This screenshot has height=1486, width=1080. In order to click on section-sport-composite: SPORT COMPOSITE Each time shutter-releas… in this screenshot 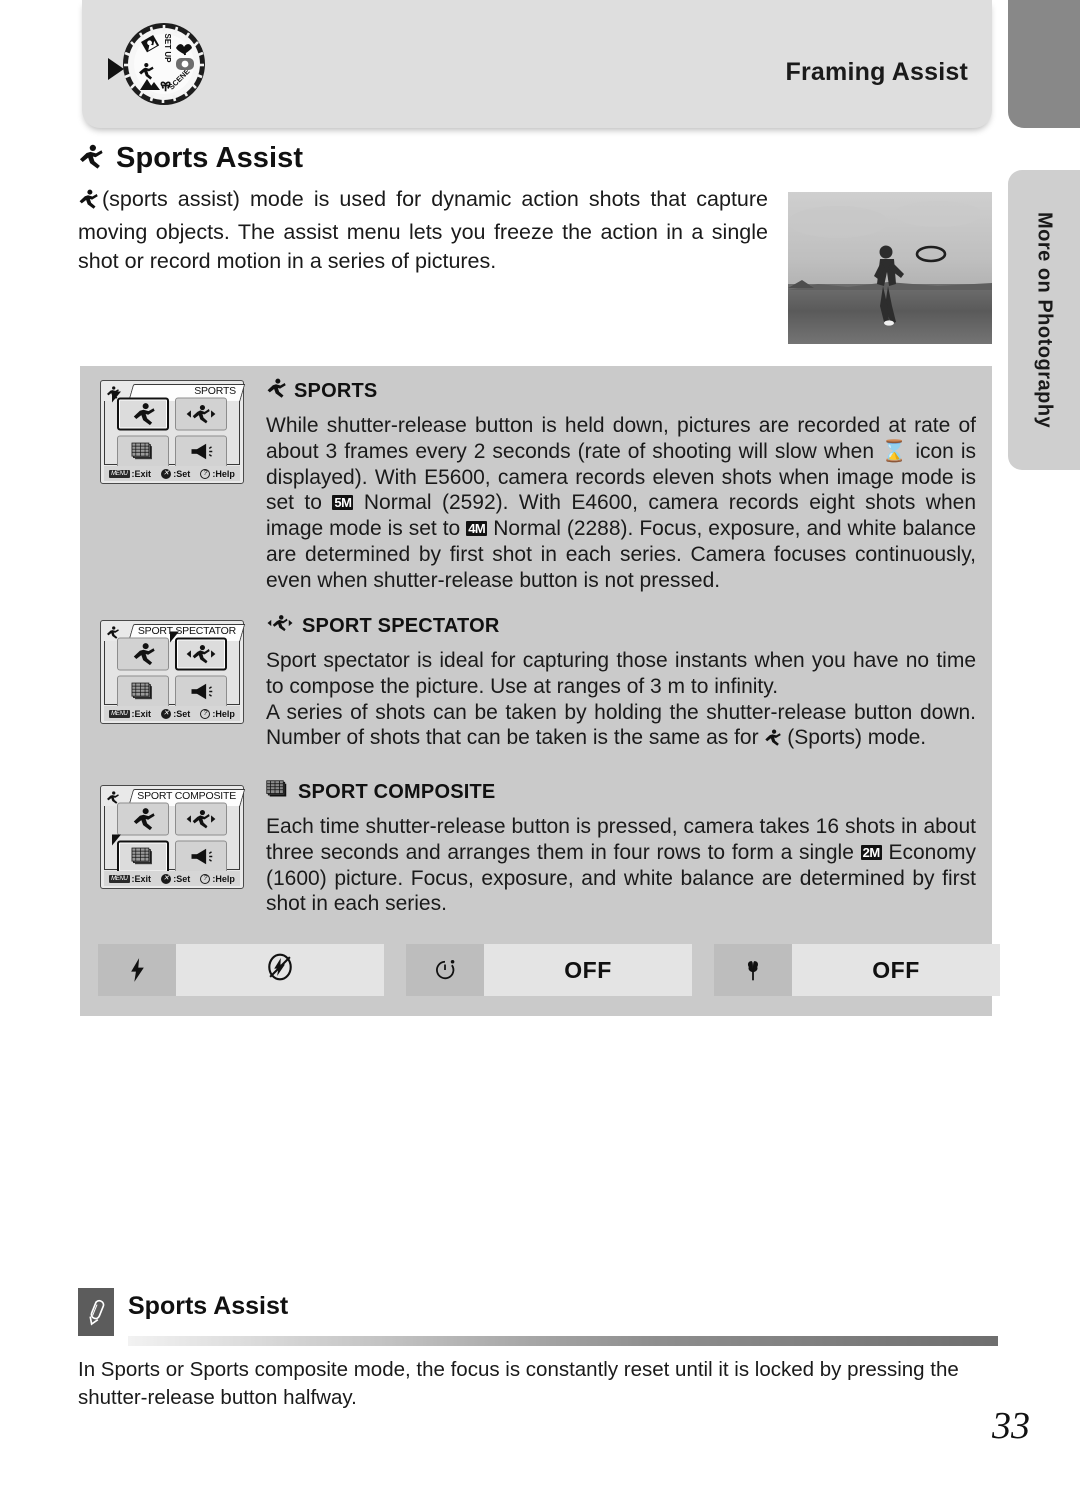, I will do `click(621, 848)`.